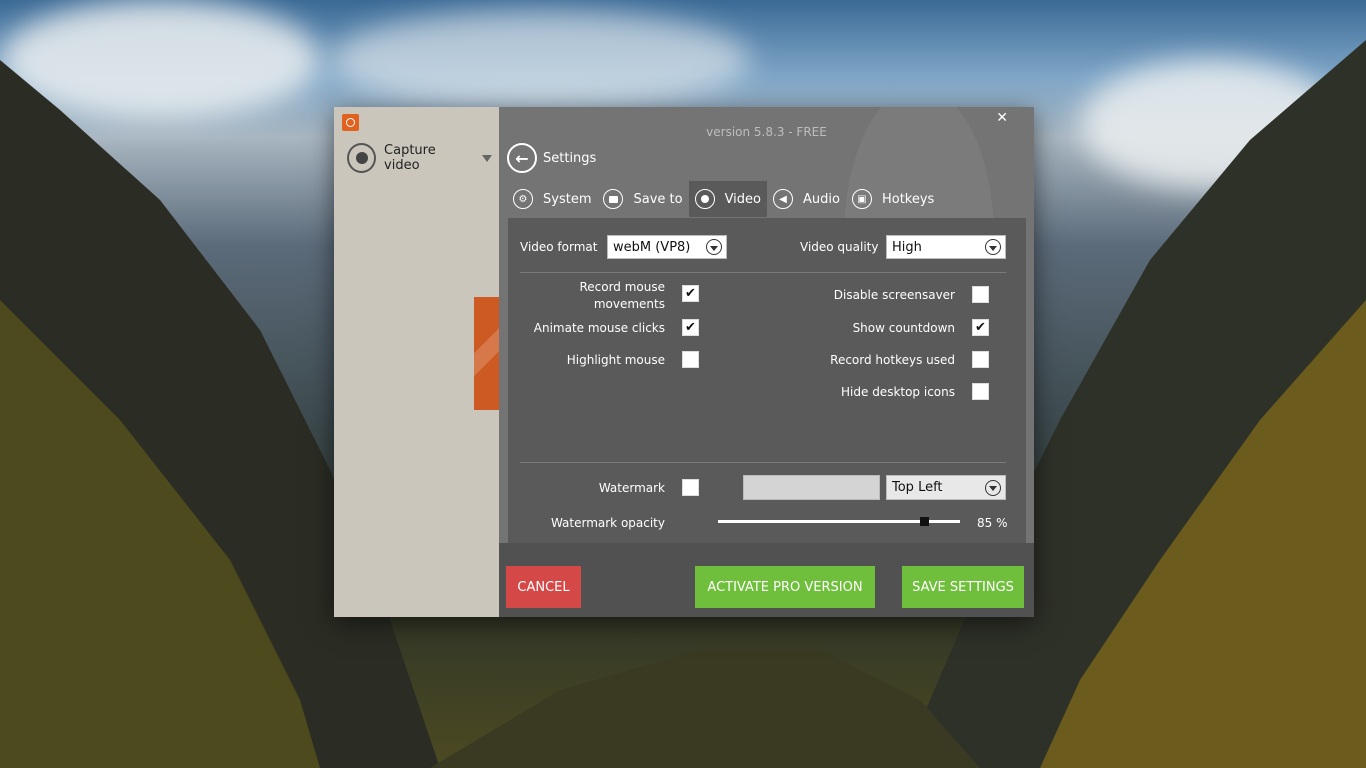 The width and height of the screenshot is (1366, 768). What do you see at coordinates (350, 122) in the screenshot?
I see `app-logo-icon` at bounding box center [350, 122].